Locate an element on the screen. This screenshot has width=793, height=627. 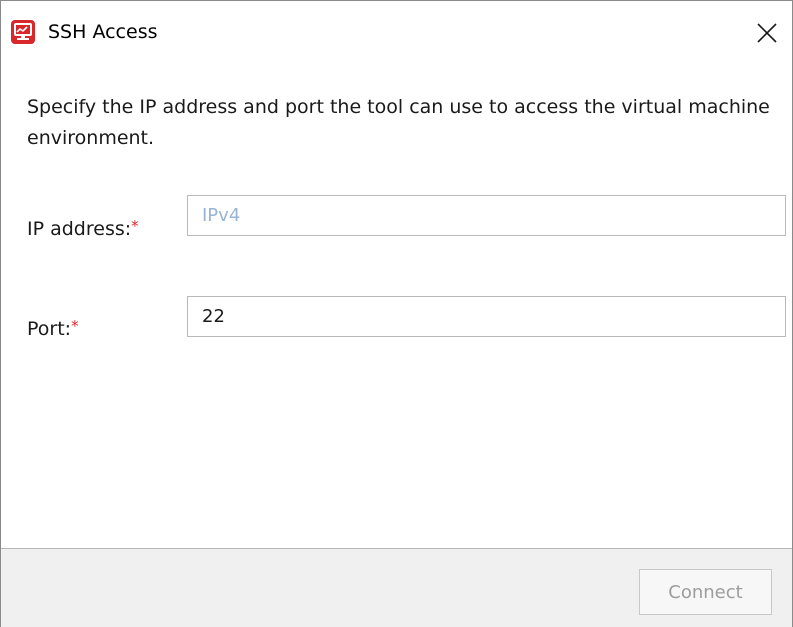
close-button is located at coordinates (767, 33).